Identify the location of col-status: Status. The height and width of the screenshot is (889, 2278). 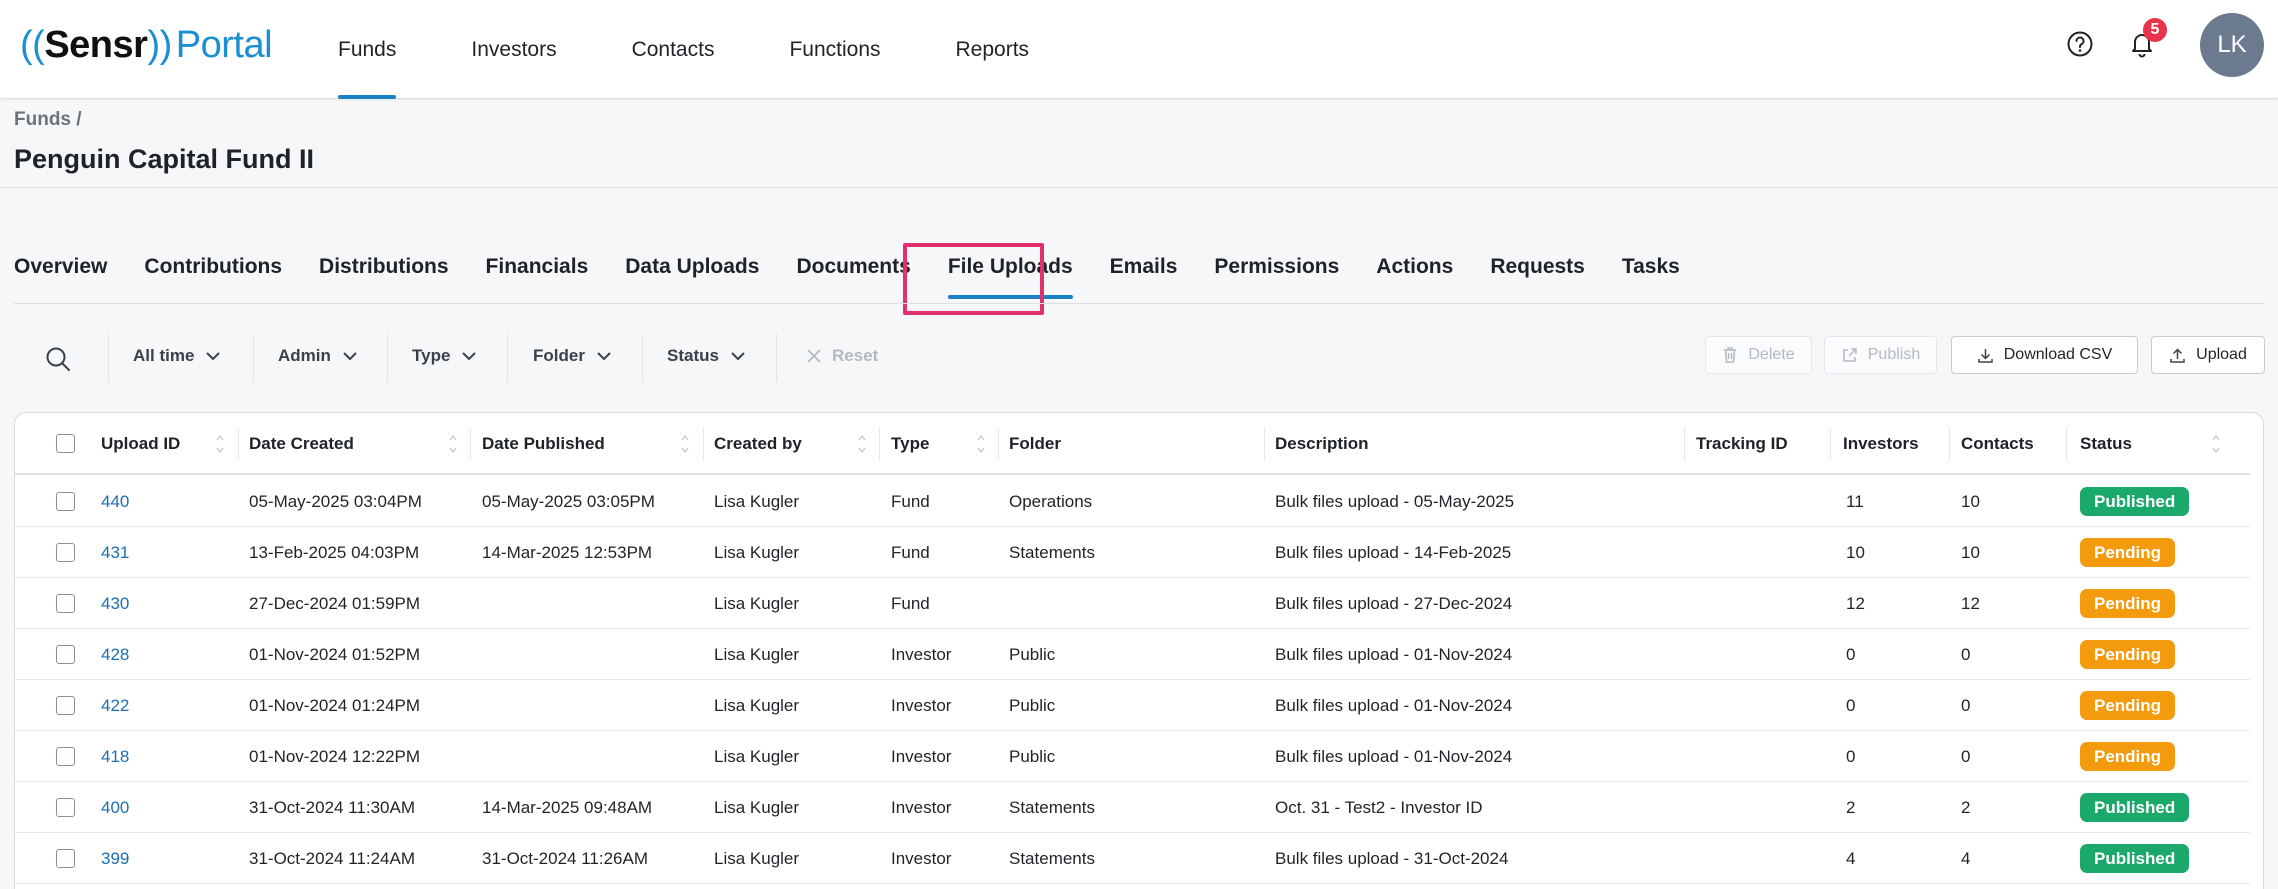
(2106, 444).